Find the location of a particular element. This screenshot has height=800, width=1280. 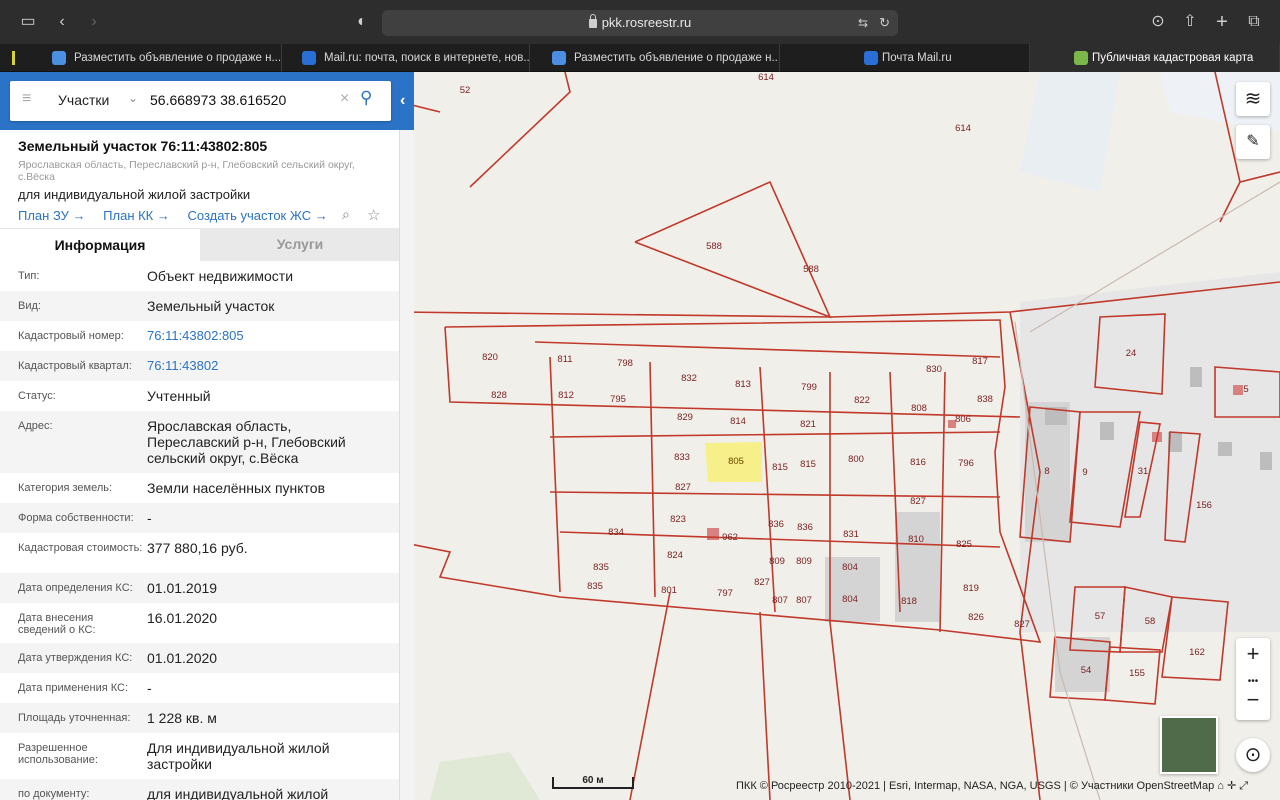

parcel-label: 804 is located at coordinates (850, 567).